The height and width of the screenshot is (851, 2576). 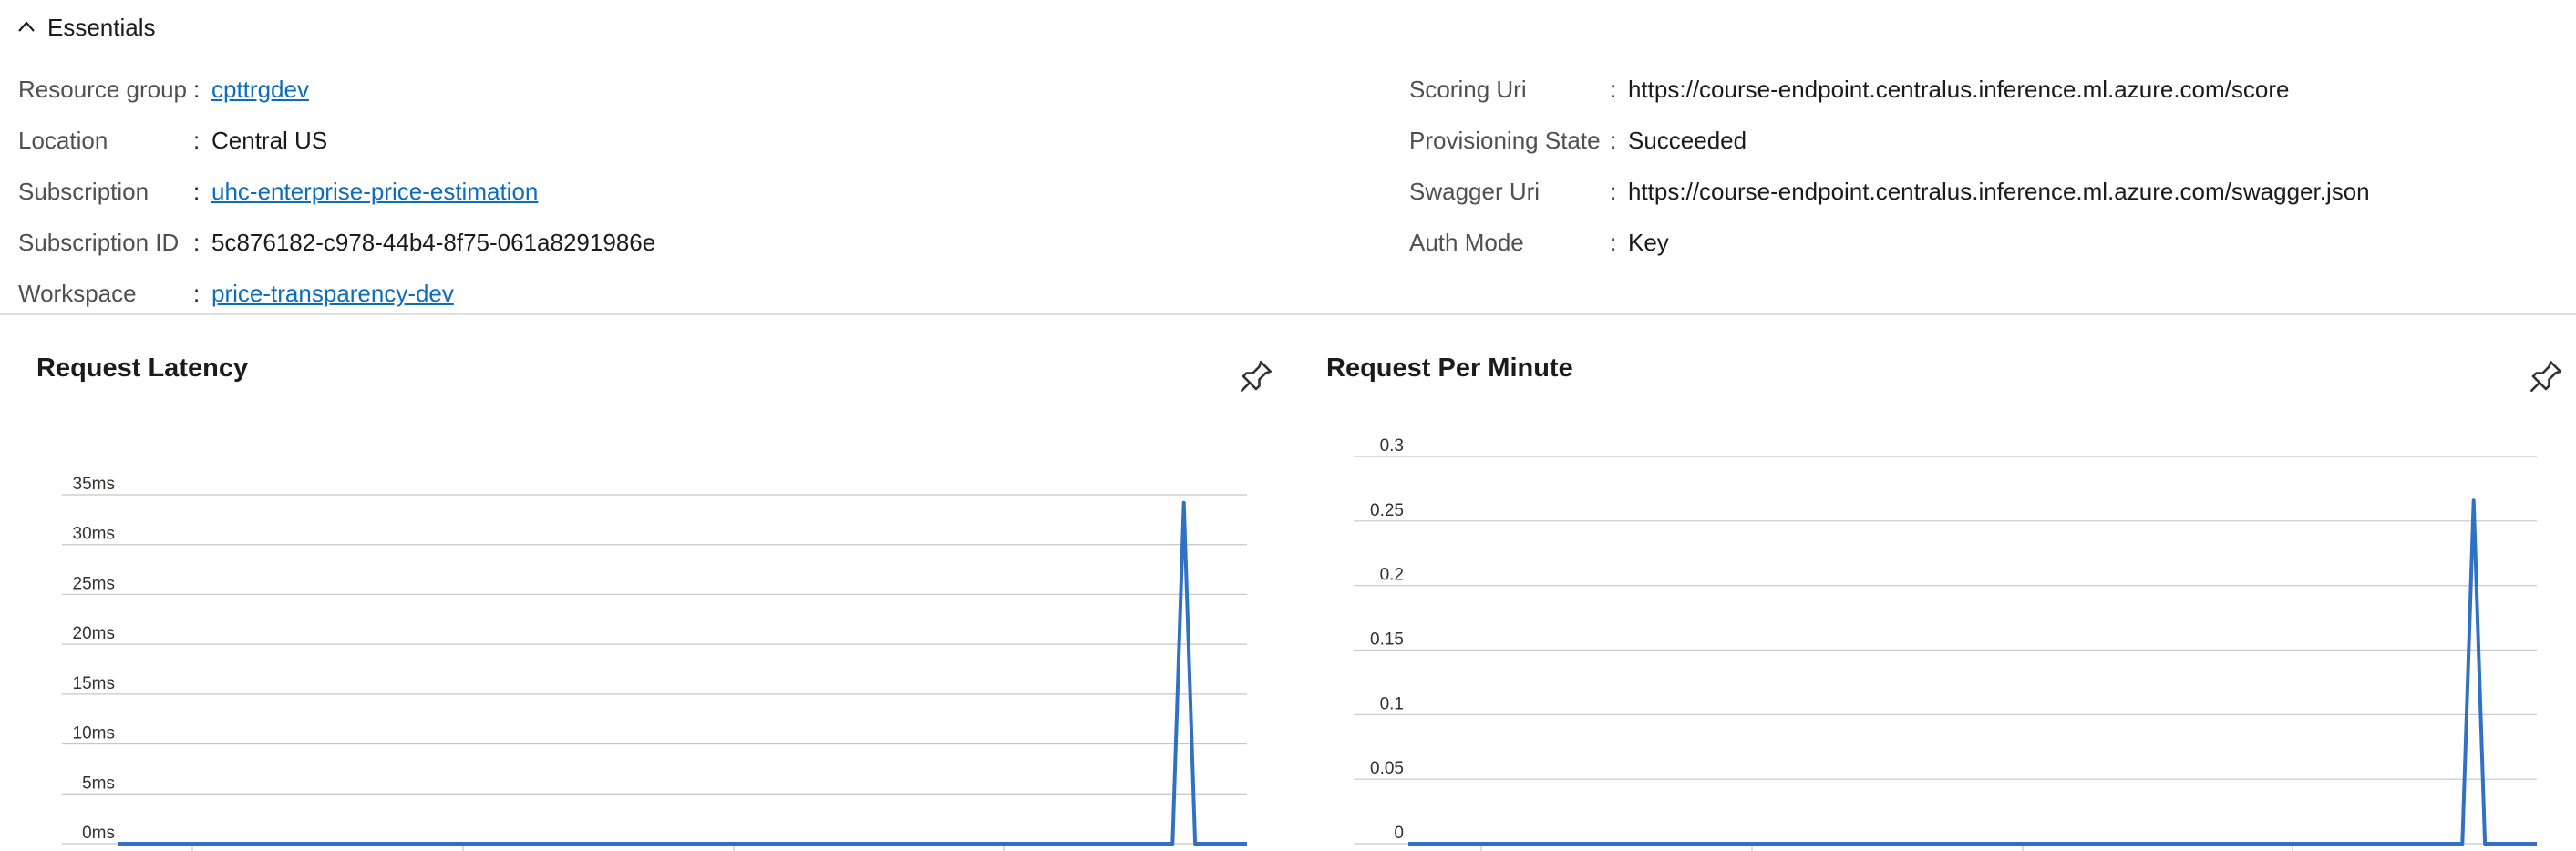 What do you see at coordinates (374, 192) in the screenshot?
I see `subscription-link: uhc-enterprise-price-estimation` at bounding box center [374, 192].